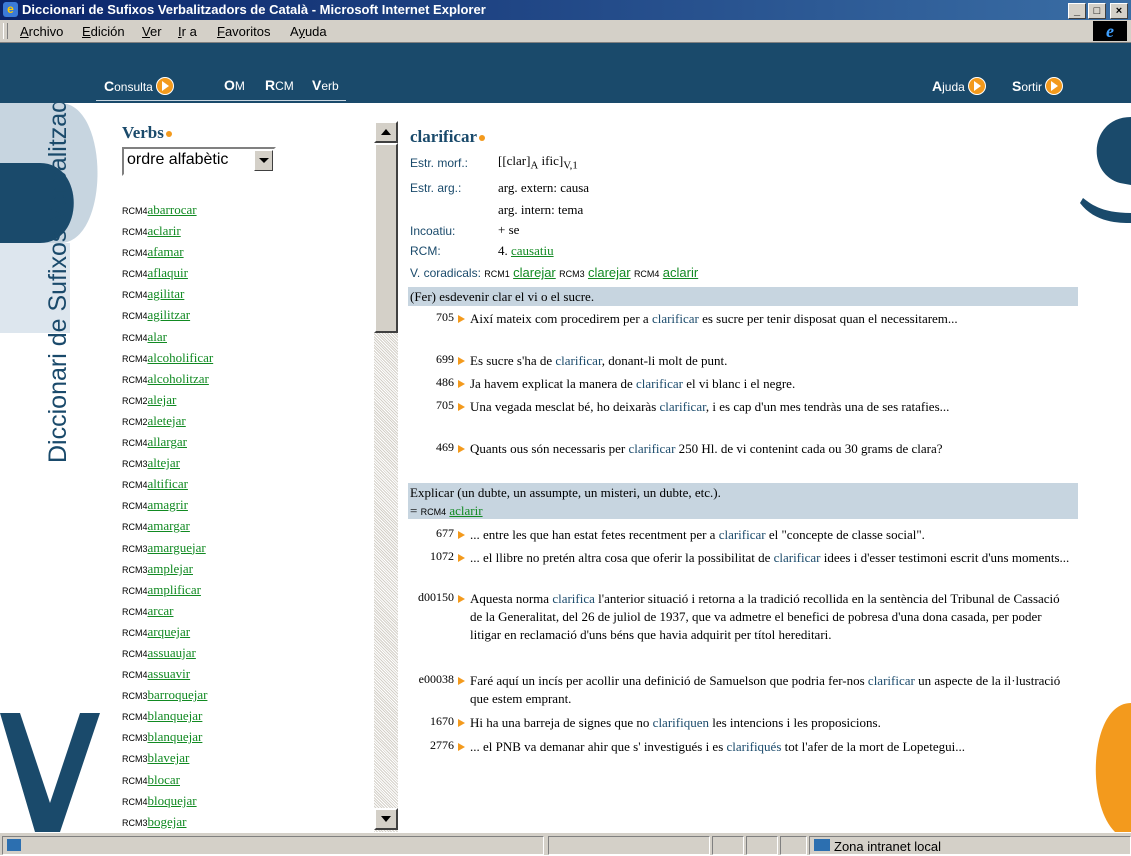 This screenshot has width=1131, height=856. I want to click on sidebar-scrollbar, so click(386, 476).